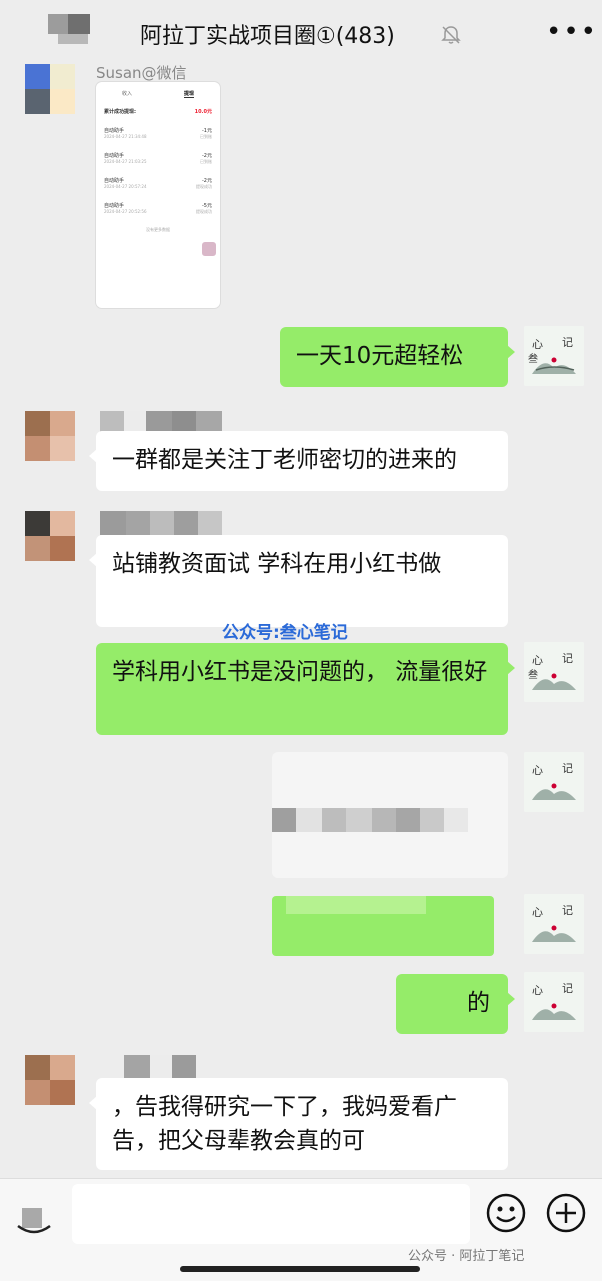 Image resolution: width=602 pixels, height=1281 pixels. Describe the element at coordinates (298, 581) in the screenshot. I see `message-bubble-in: 站铺教资面试 学科在用小红书做` at that location.